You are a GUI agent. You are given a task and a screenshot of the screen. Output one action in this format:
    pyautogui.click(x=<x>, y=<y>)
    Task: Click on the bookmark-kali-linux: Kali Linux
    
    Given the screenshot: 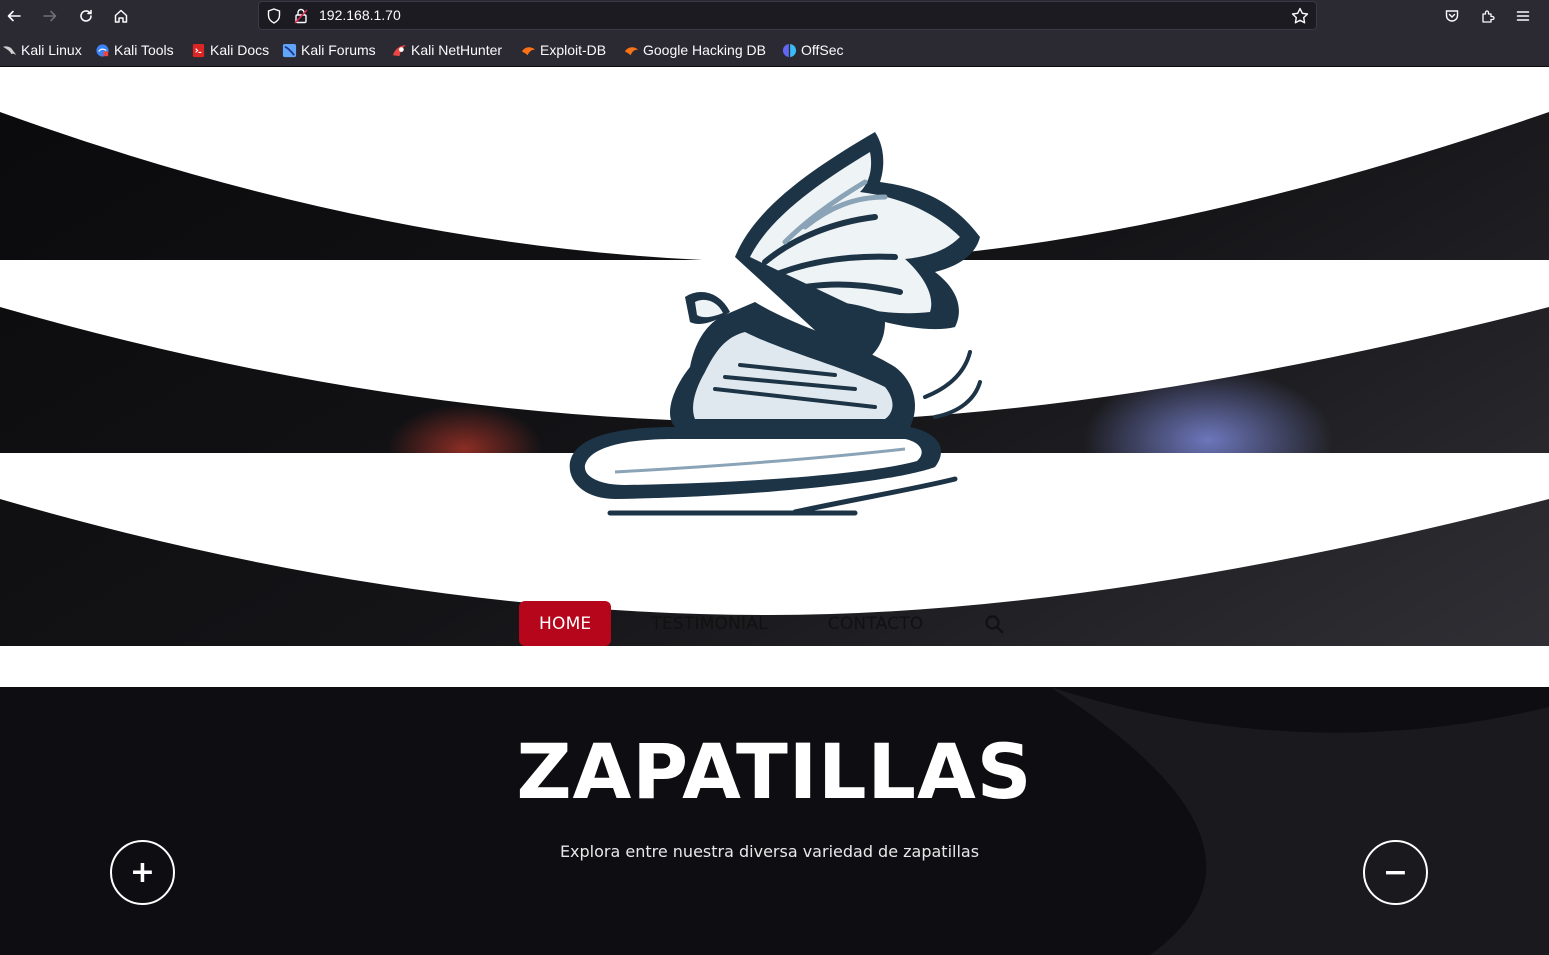 What is the action you would take?
    pyautogui.click(x=42, y=50)
    